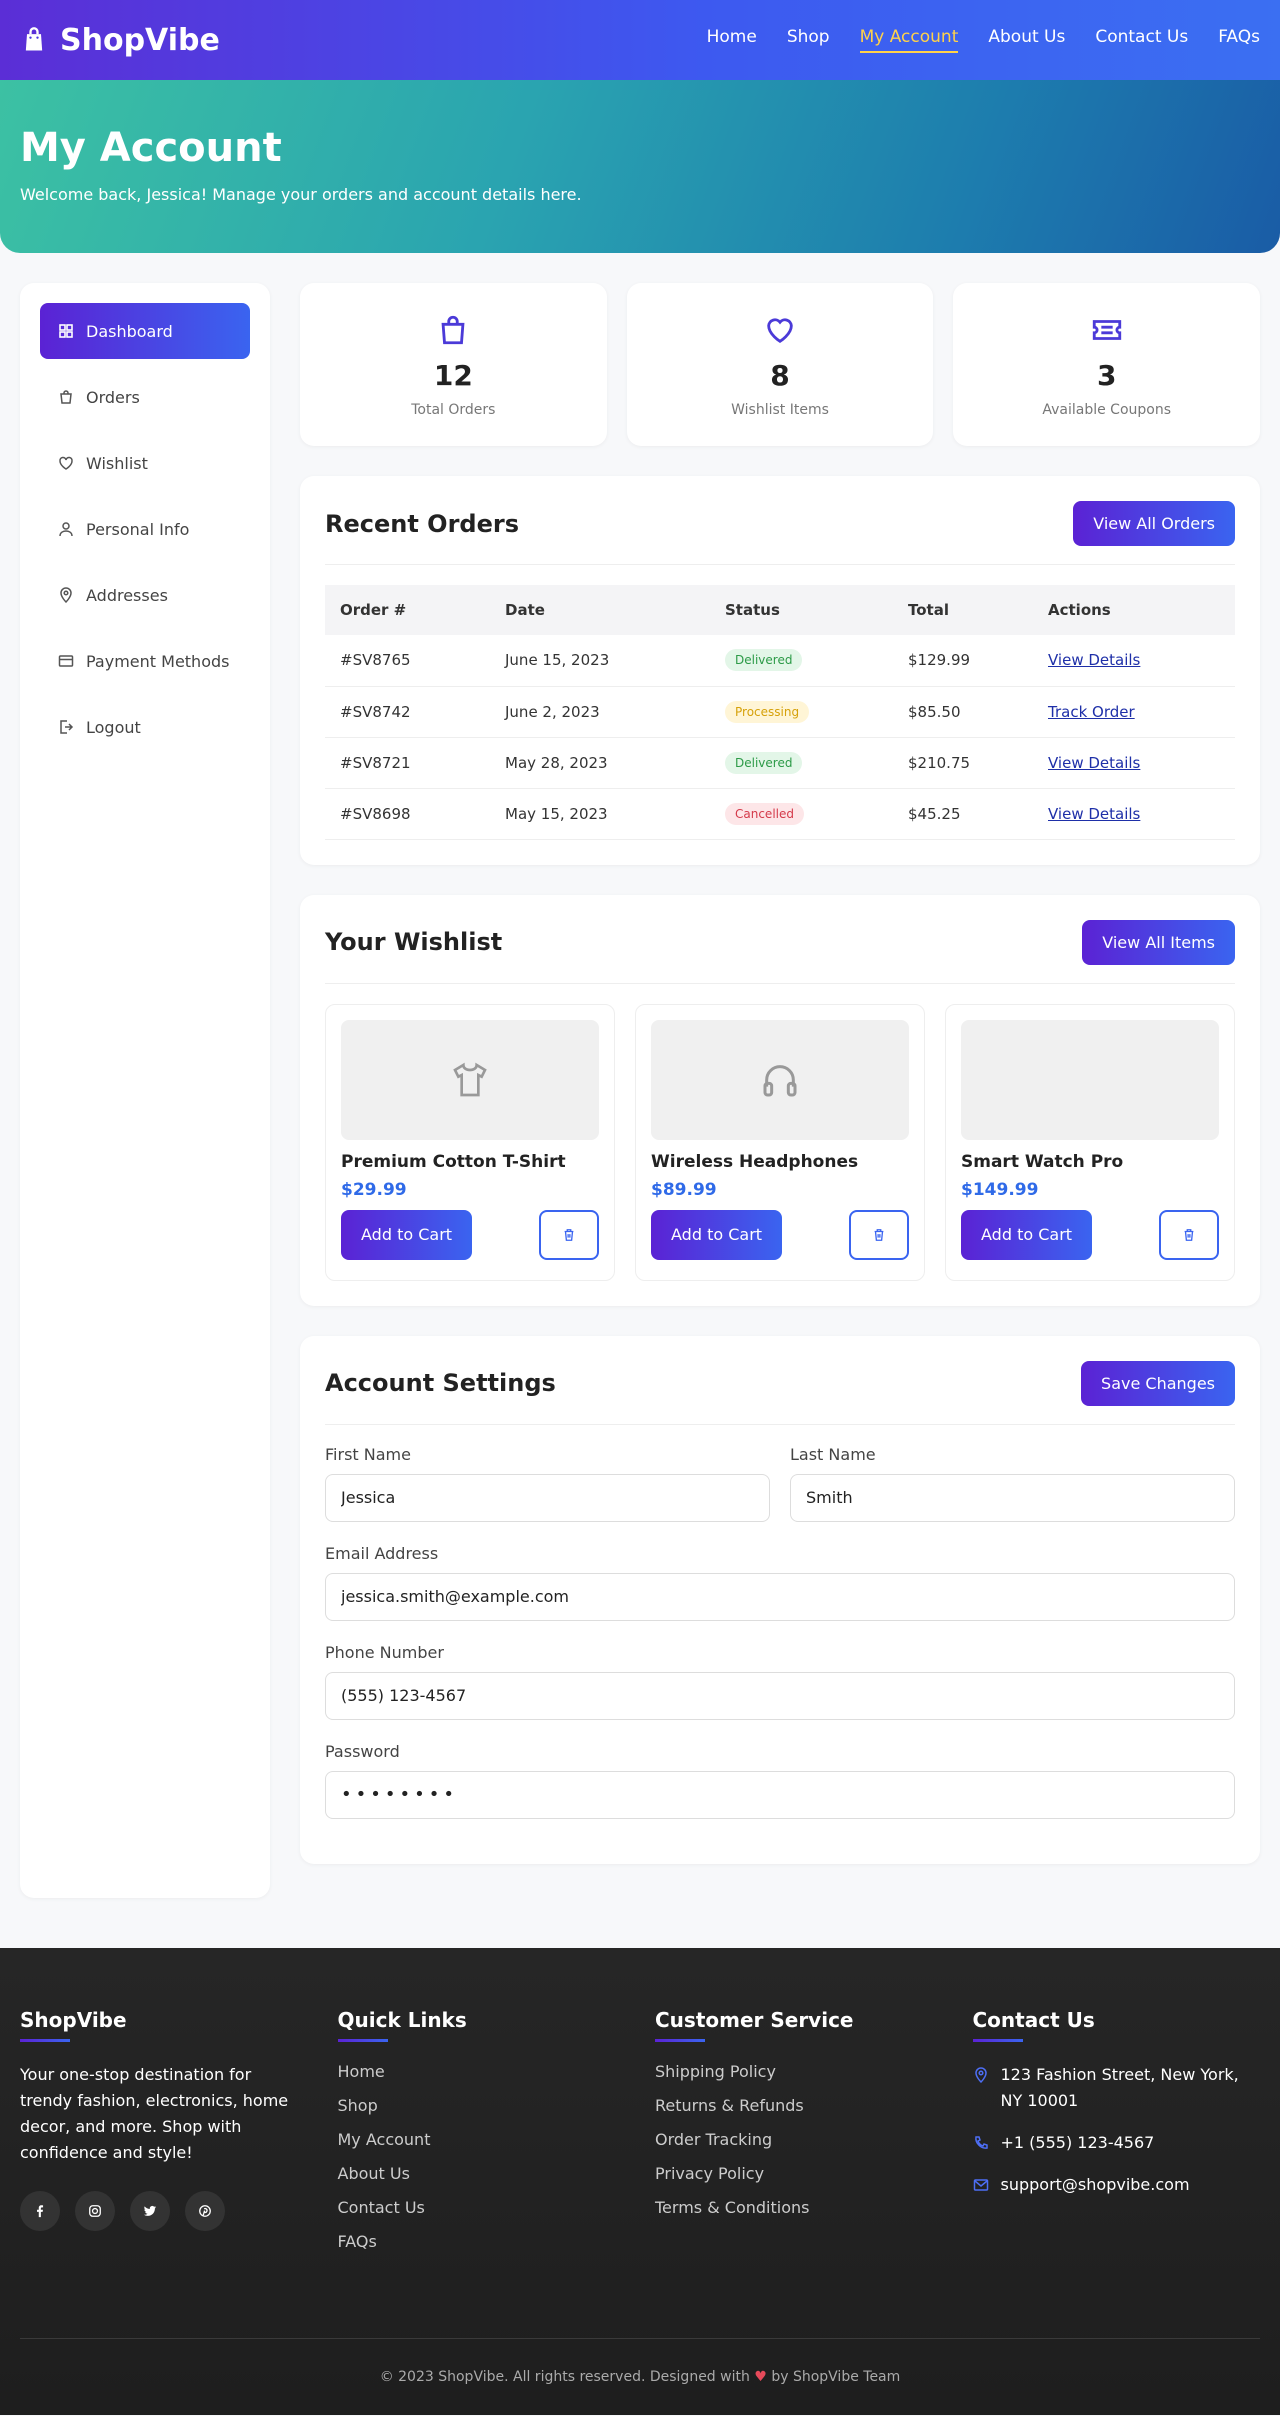 The width and height of the screenshot is (1280, 2416). Describe the element at coordinates (1000, 1189) in the screenshot. I see `product-price: $149.99` at that location.